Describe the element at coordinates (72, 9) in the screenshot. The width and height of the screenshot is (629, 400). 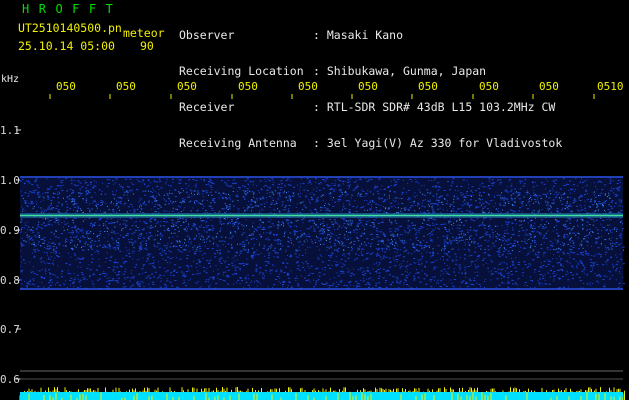
I see `app-title: HROFFT` at that location.